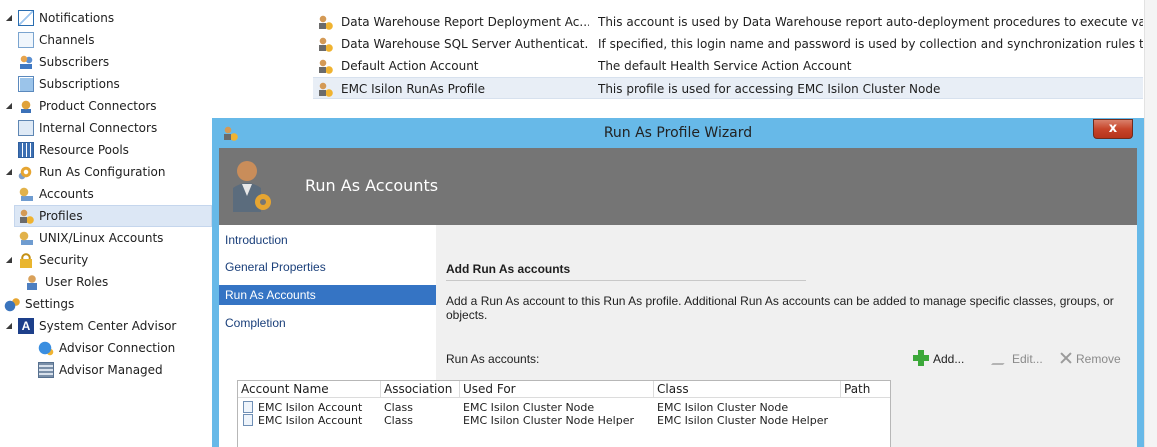  I want to click on remove-x-icon, so click(1066, 358).